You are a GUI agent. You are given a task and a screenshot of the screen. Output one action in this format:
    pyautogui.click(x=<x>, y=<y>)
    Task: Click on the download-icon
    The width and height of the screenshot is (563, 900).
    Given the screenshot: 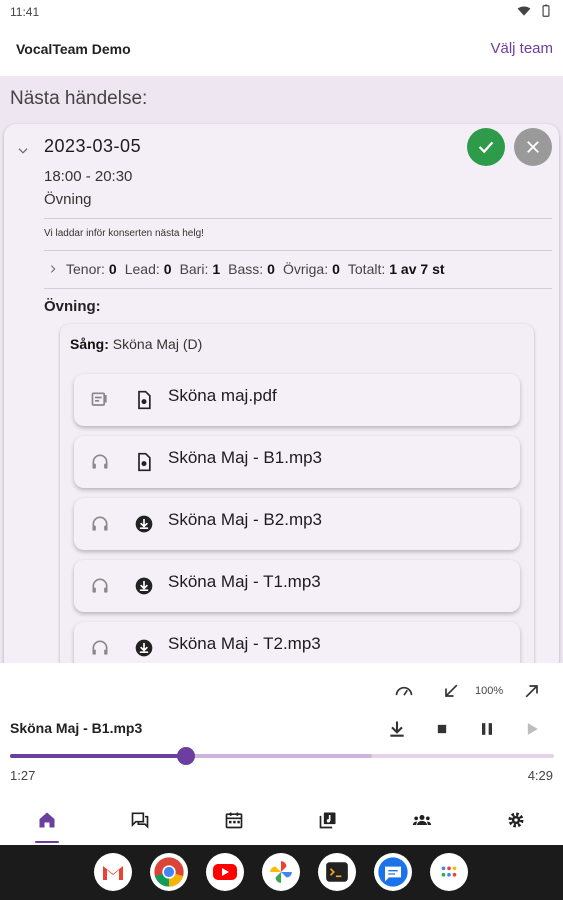 What is the action you would take?
    pyautogui.click(x=397, y=729)
    